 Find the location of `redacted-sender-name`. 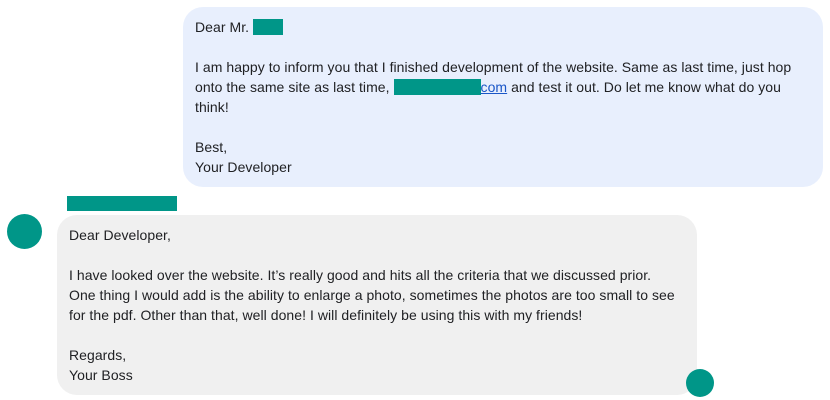

redacted-sender-name is located at coordinates (122, 203).